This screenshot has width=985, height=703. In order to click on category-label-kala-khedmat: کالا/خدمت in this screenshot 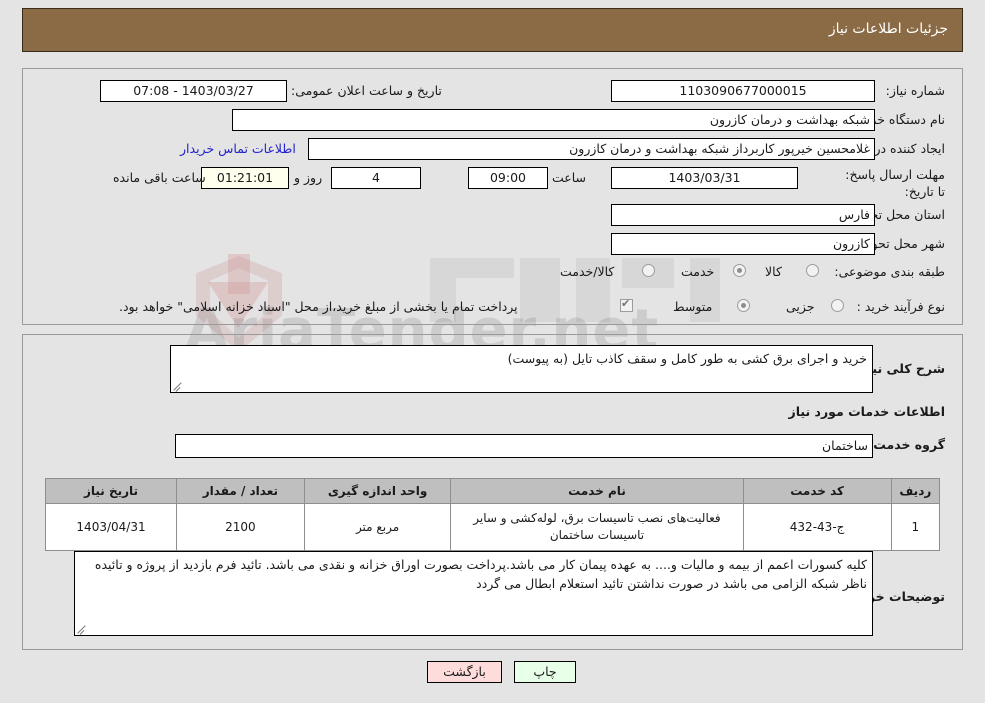, I will do `click(587, 271)`.